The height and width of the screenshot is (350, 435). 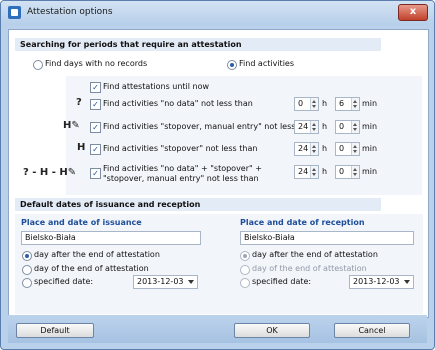 I want to click on issuance-date-select: 2013-12-03, so click(x=165, y=282).